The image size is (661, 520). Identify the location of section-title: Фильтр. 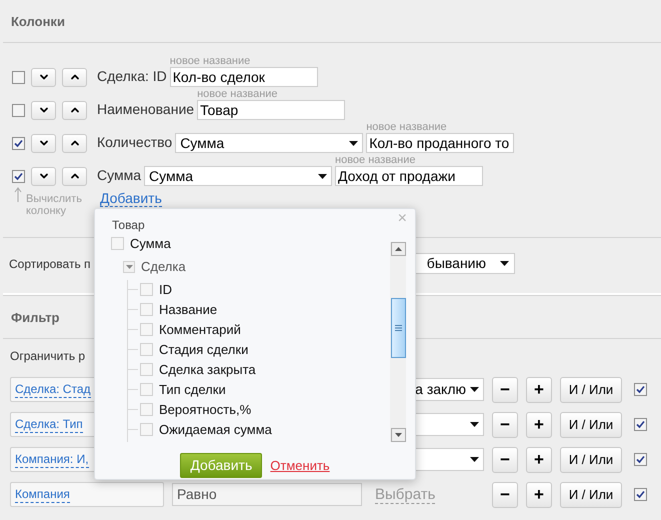
(35, 317).